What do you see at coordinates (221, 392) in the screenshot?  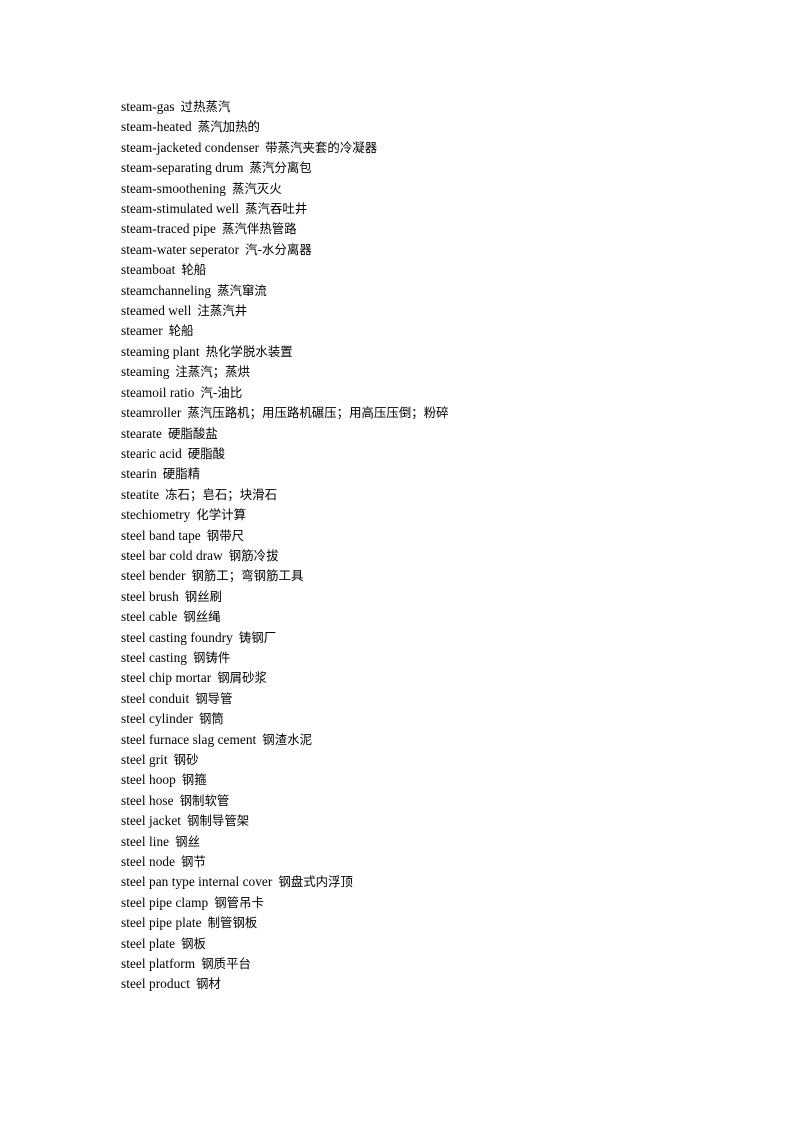 I see `entry-definition: 汽-油比` at bounding box center [221, 392].